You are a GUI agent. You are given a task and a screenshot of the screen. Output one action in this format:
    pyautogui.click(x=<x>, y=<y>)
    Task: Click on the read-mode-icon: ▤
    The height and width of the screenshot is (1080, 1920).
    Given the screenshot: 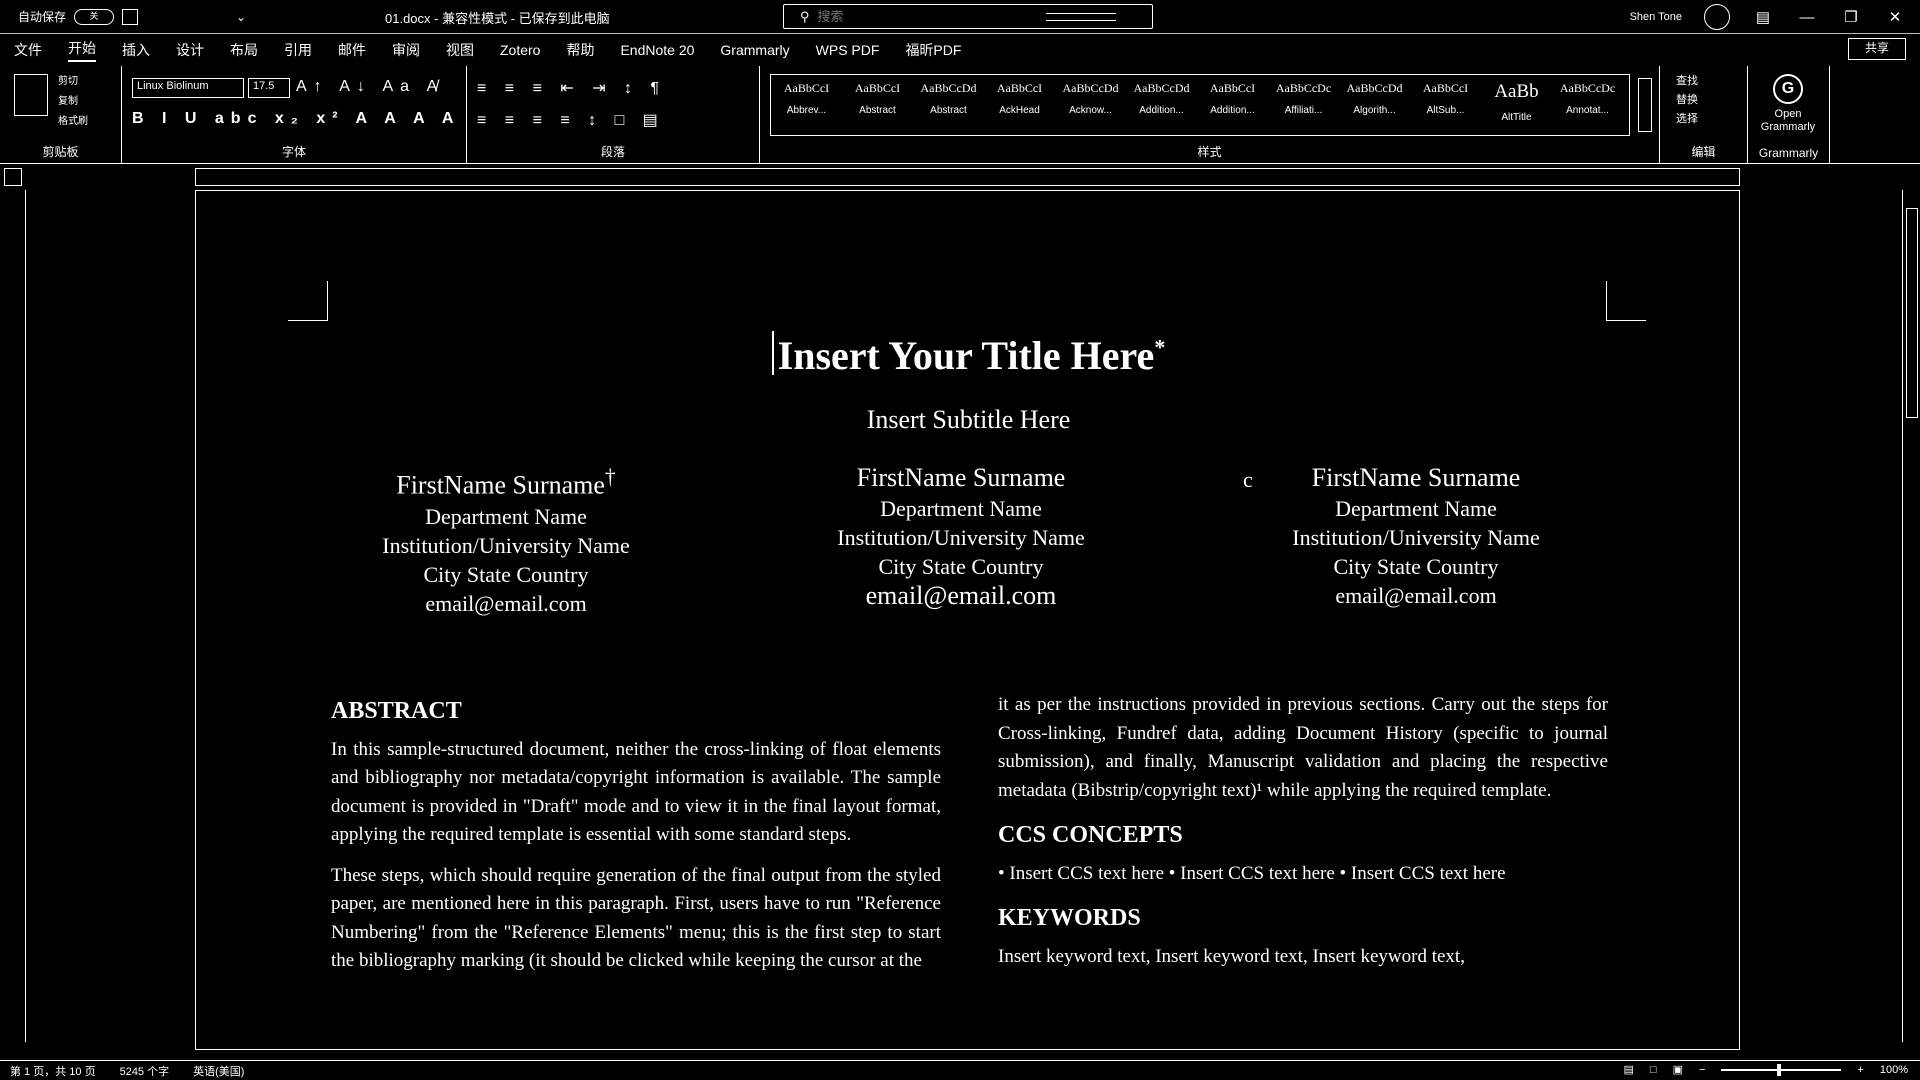 What is the action you would take?
    pyautogui.click(x=1629, y=1069)
    